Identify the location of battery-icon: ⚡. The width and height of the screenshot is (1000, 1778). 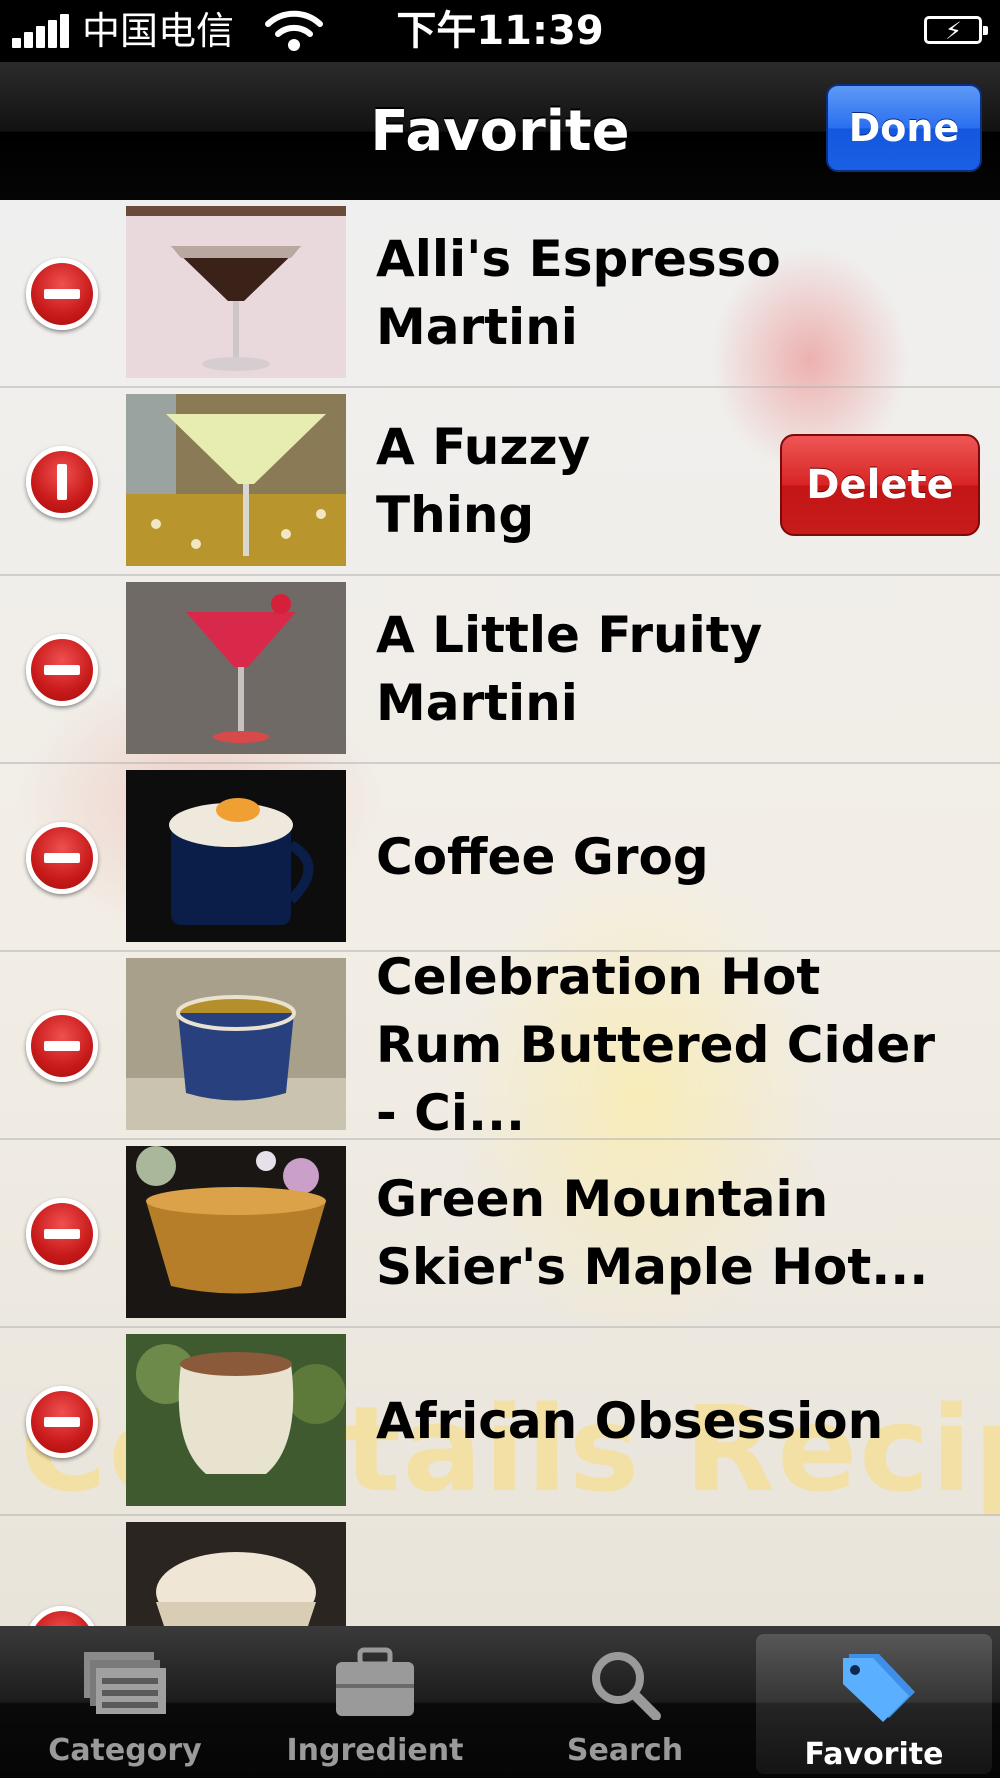
(956, 30).